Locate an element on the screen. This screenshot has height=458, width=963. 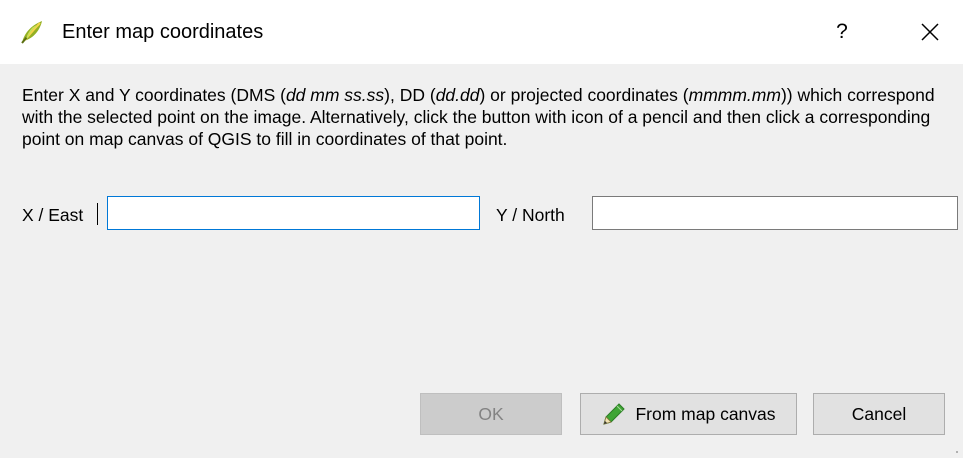
projected-format-text: mmmm.mm is located at coordinates (734, 95).